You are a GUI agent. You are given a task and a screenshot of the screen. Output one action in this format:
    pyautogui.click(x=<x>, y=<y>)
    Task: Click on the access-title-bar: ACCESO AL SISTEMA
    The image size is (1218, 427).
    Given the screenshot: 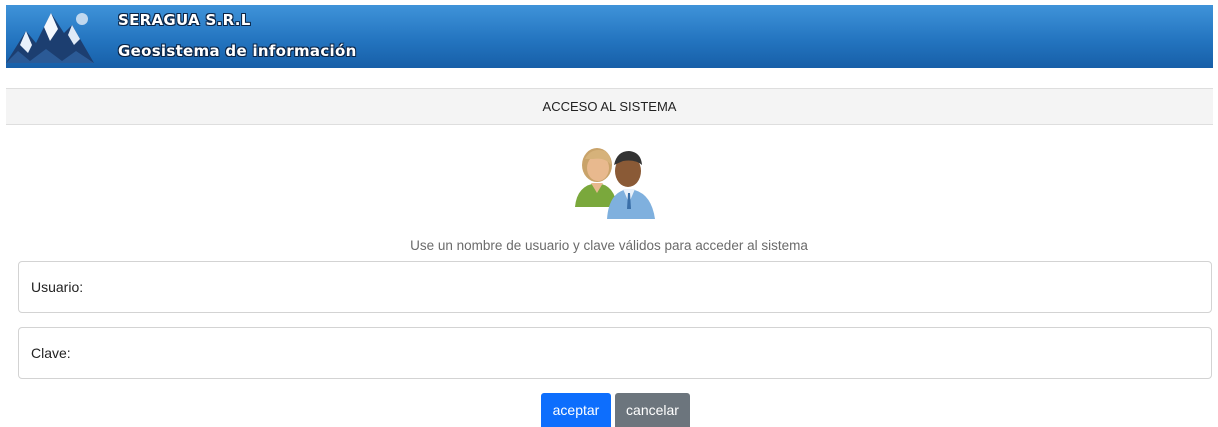 What is the action you would take?
    pyautogui.click(x=609, y=106)
    